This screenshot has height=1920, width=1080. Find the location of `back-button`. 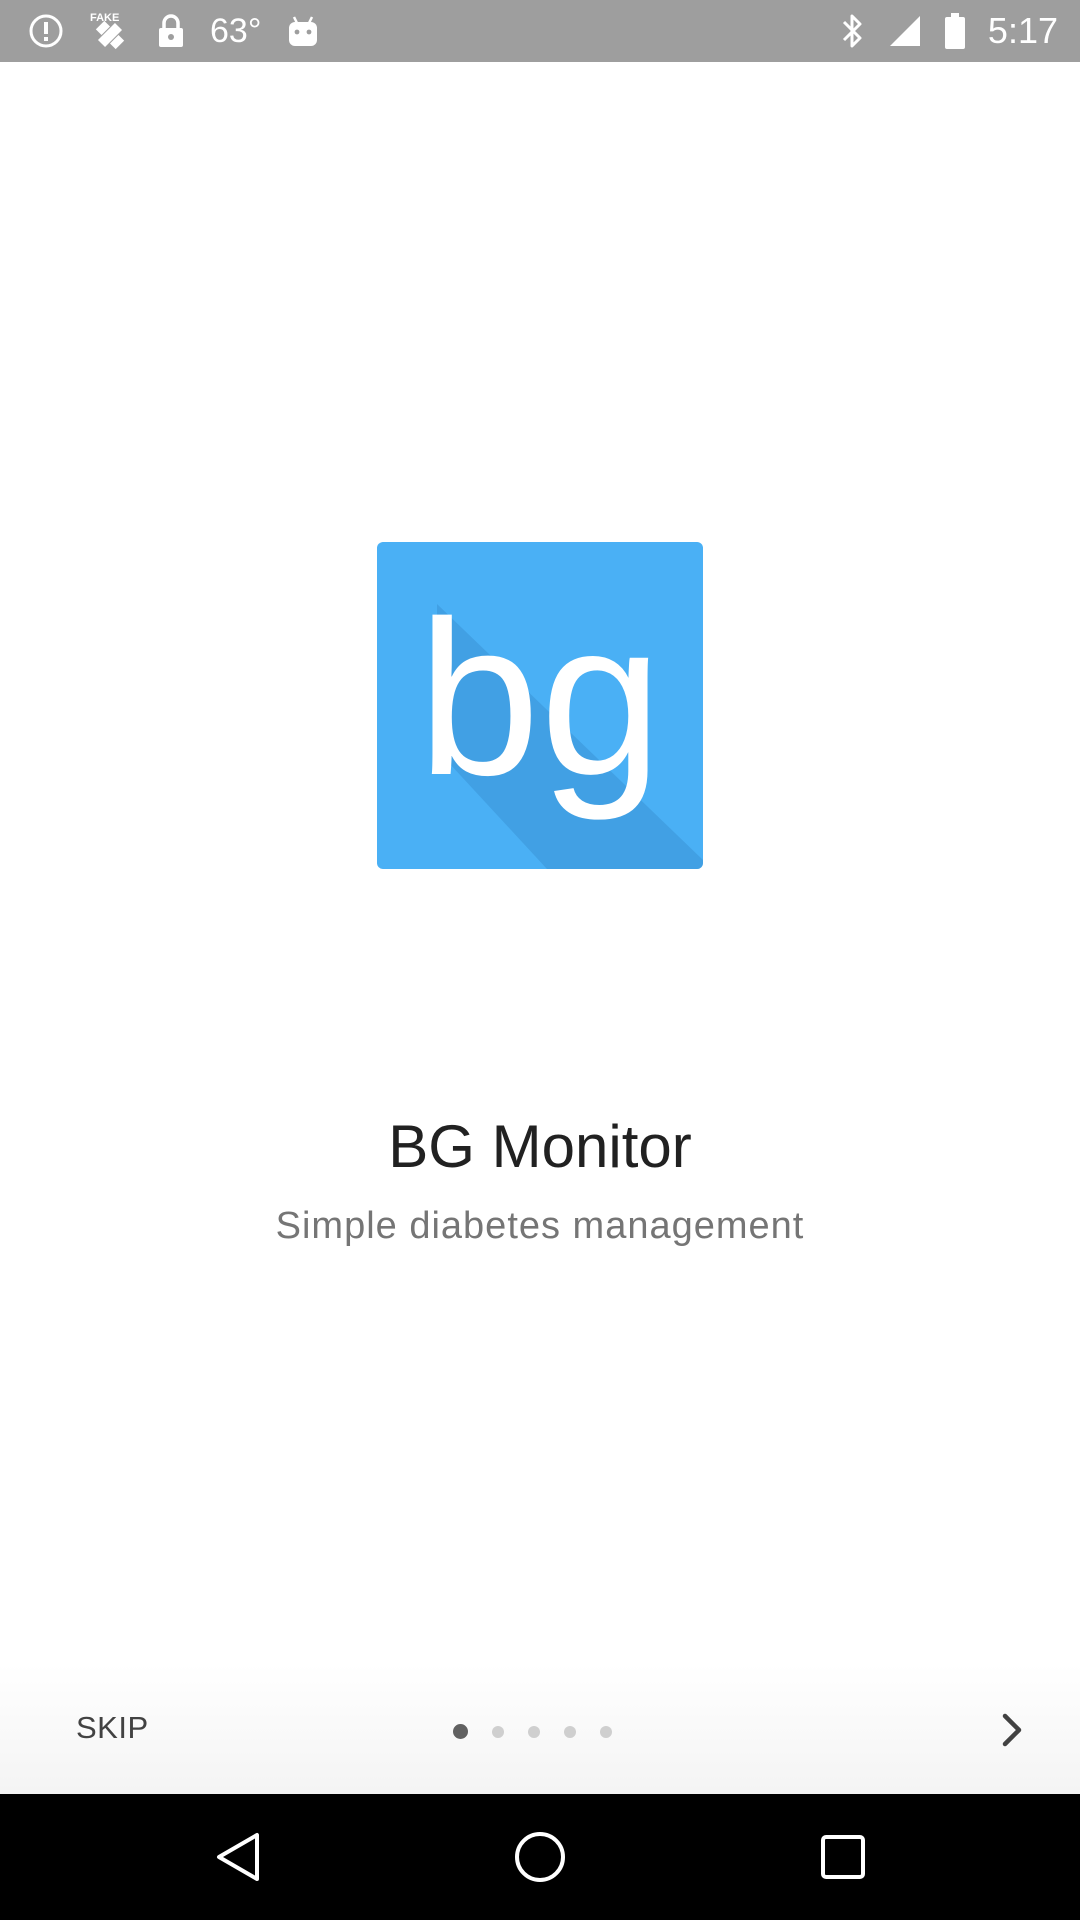

back-button is located at coordinates (237, 1857).